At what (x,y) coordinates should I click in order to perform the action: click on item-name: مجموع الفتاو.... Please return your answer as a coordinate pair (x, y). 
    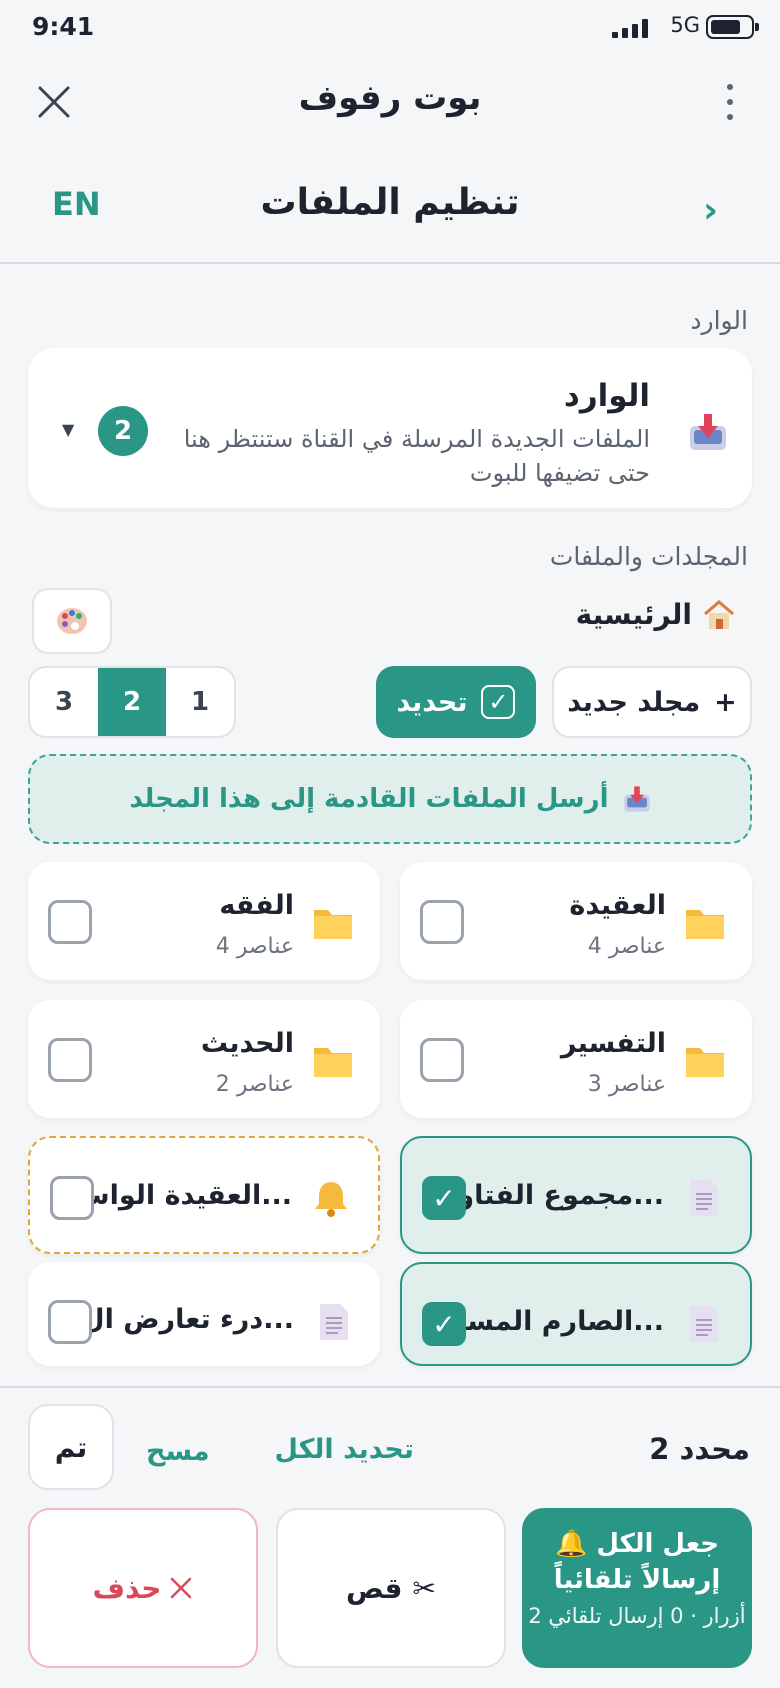
    Looking at the image, I should click on (560, 1195).